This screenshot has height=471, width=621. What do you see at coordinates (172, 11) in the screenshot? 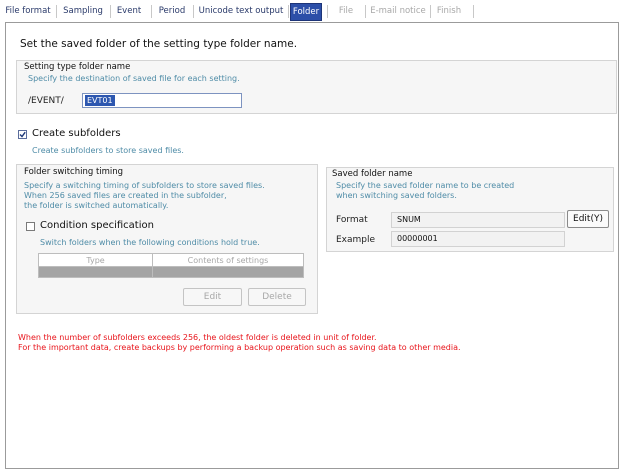
I see `tab-period: Period` at bounding box center [172, 11].